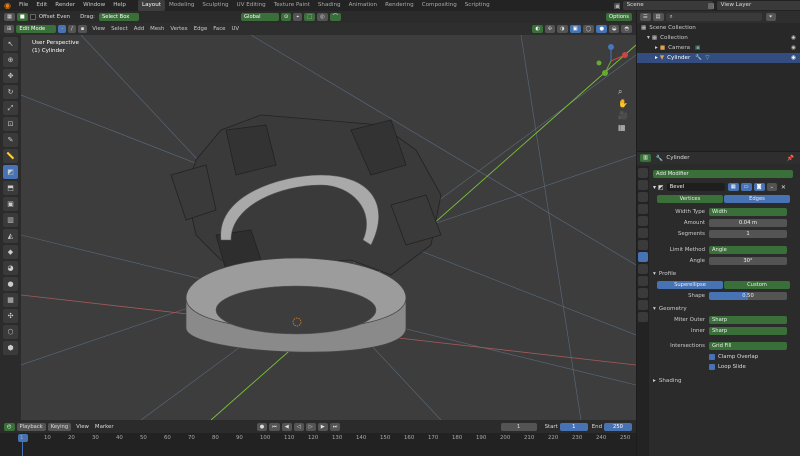 Image resolution: width=800 pixels, height=456 pixels. What do you see at coordinates (10, 332) in the screenshot?
I see `shear-tool-icon: ⬡` at bounding box center [10, 332].